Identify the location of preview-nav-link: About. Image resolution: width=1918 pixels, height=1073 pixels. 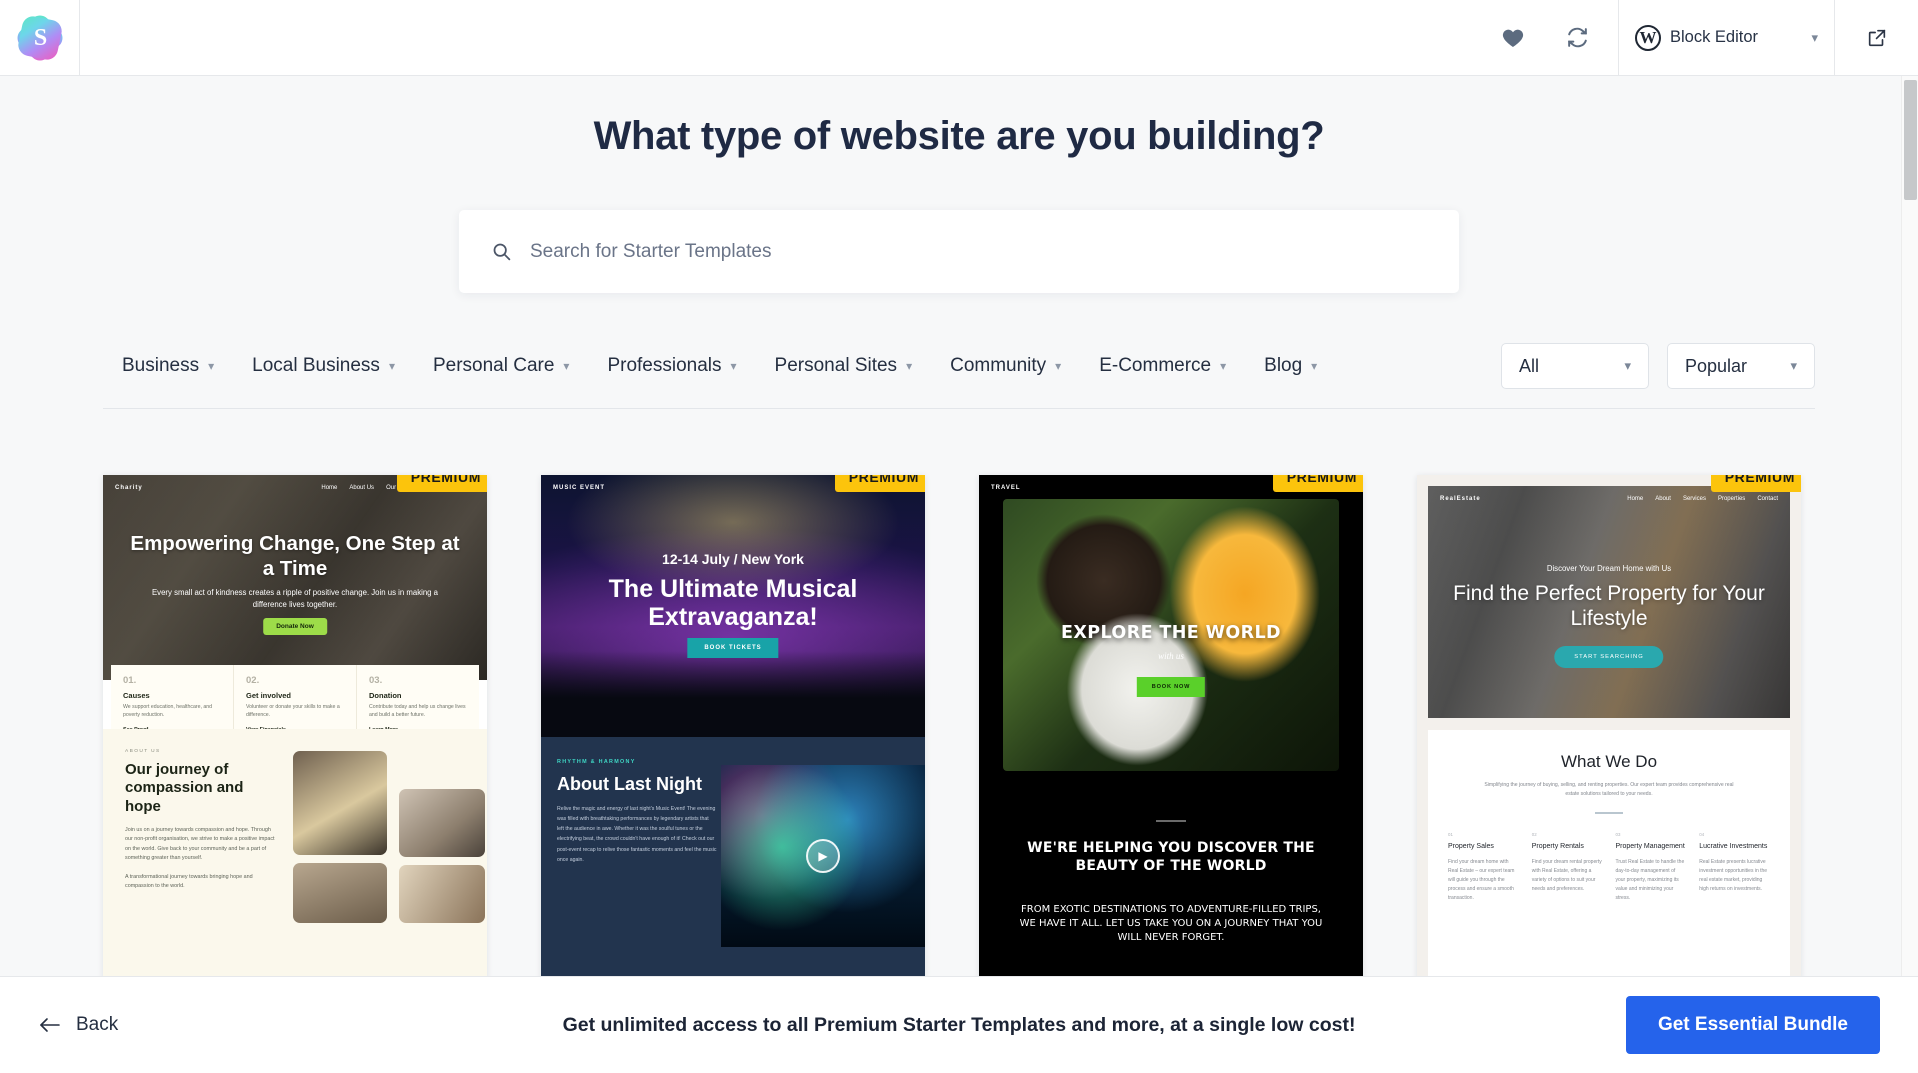
(1663, 499).